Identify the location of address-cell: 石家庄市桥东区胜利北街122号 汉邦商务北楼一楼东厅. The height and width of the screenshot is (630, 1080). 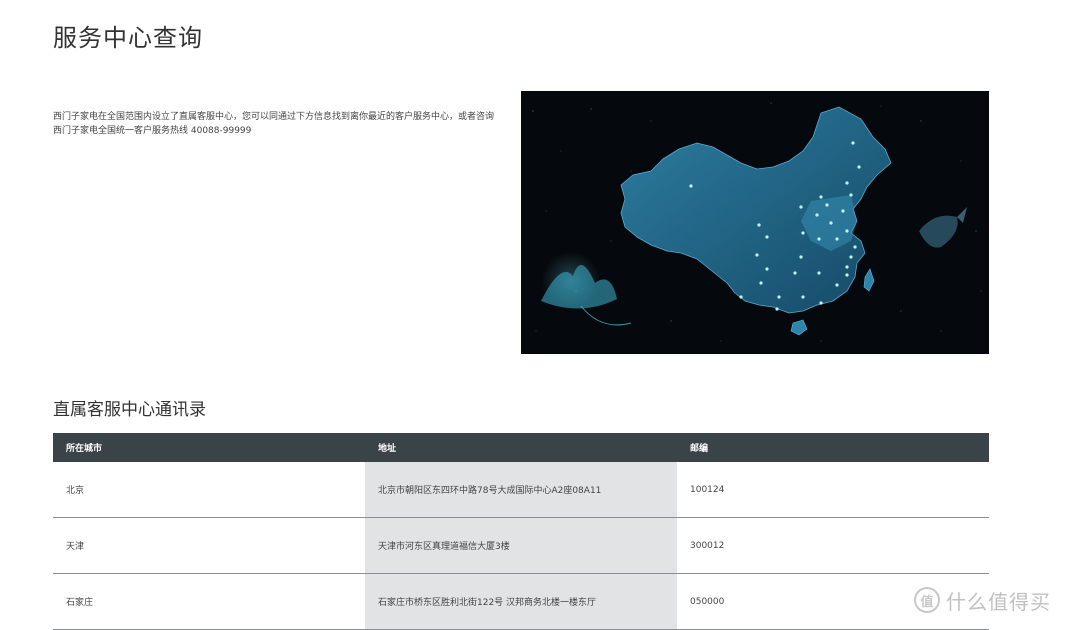
(521, 601).